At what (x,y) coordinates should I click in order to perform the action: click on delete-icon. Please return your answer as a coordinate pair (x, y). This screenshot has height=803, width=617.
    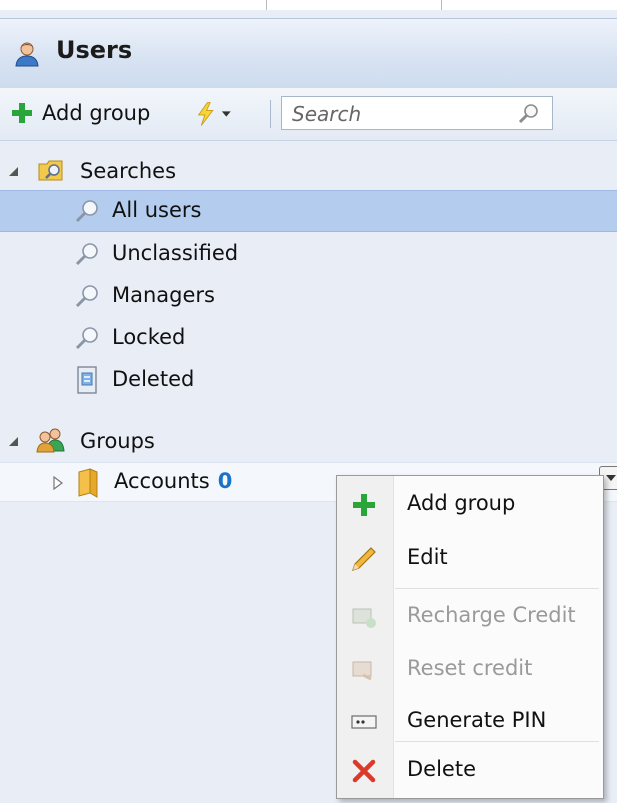
    Looking at the image, I should click on (364, 771).